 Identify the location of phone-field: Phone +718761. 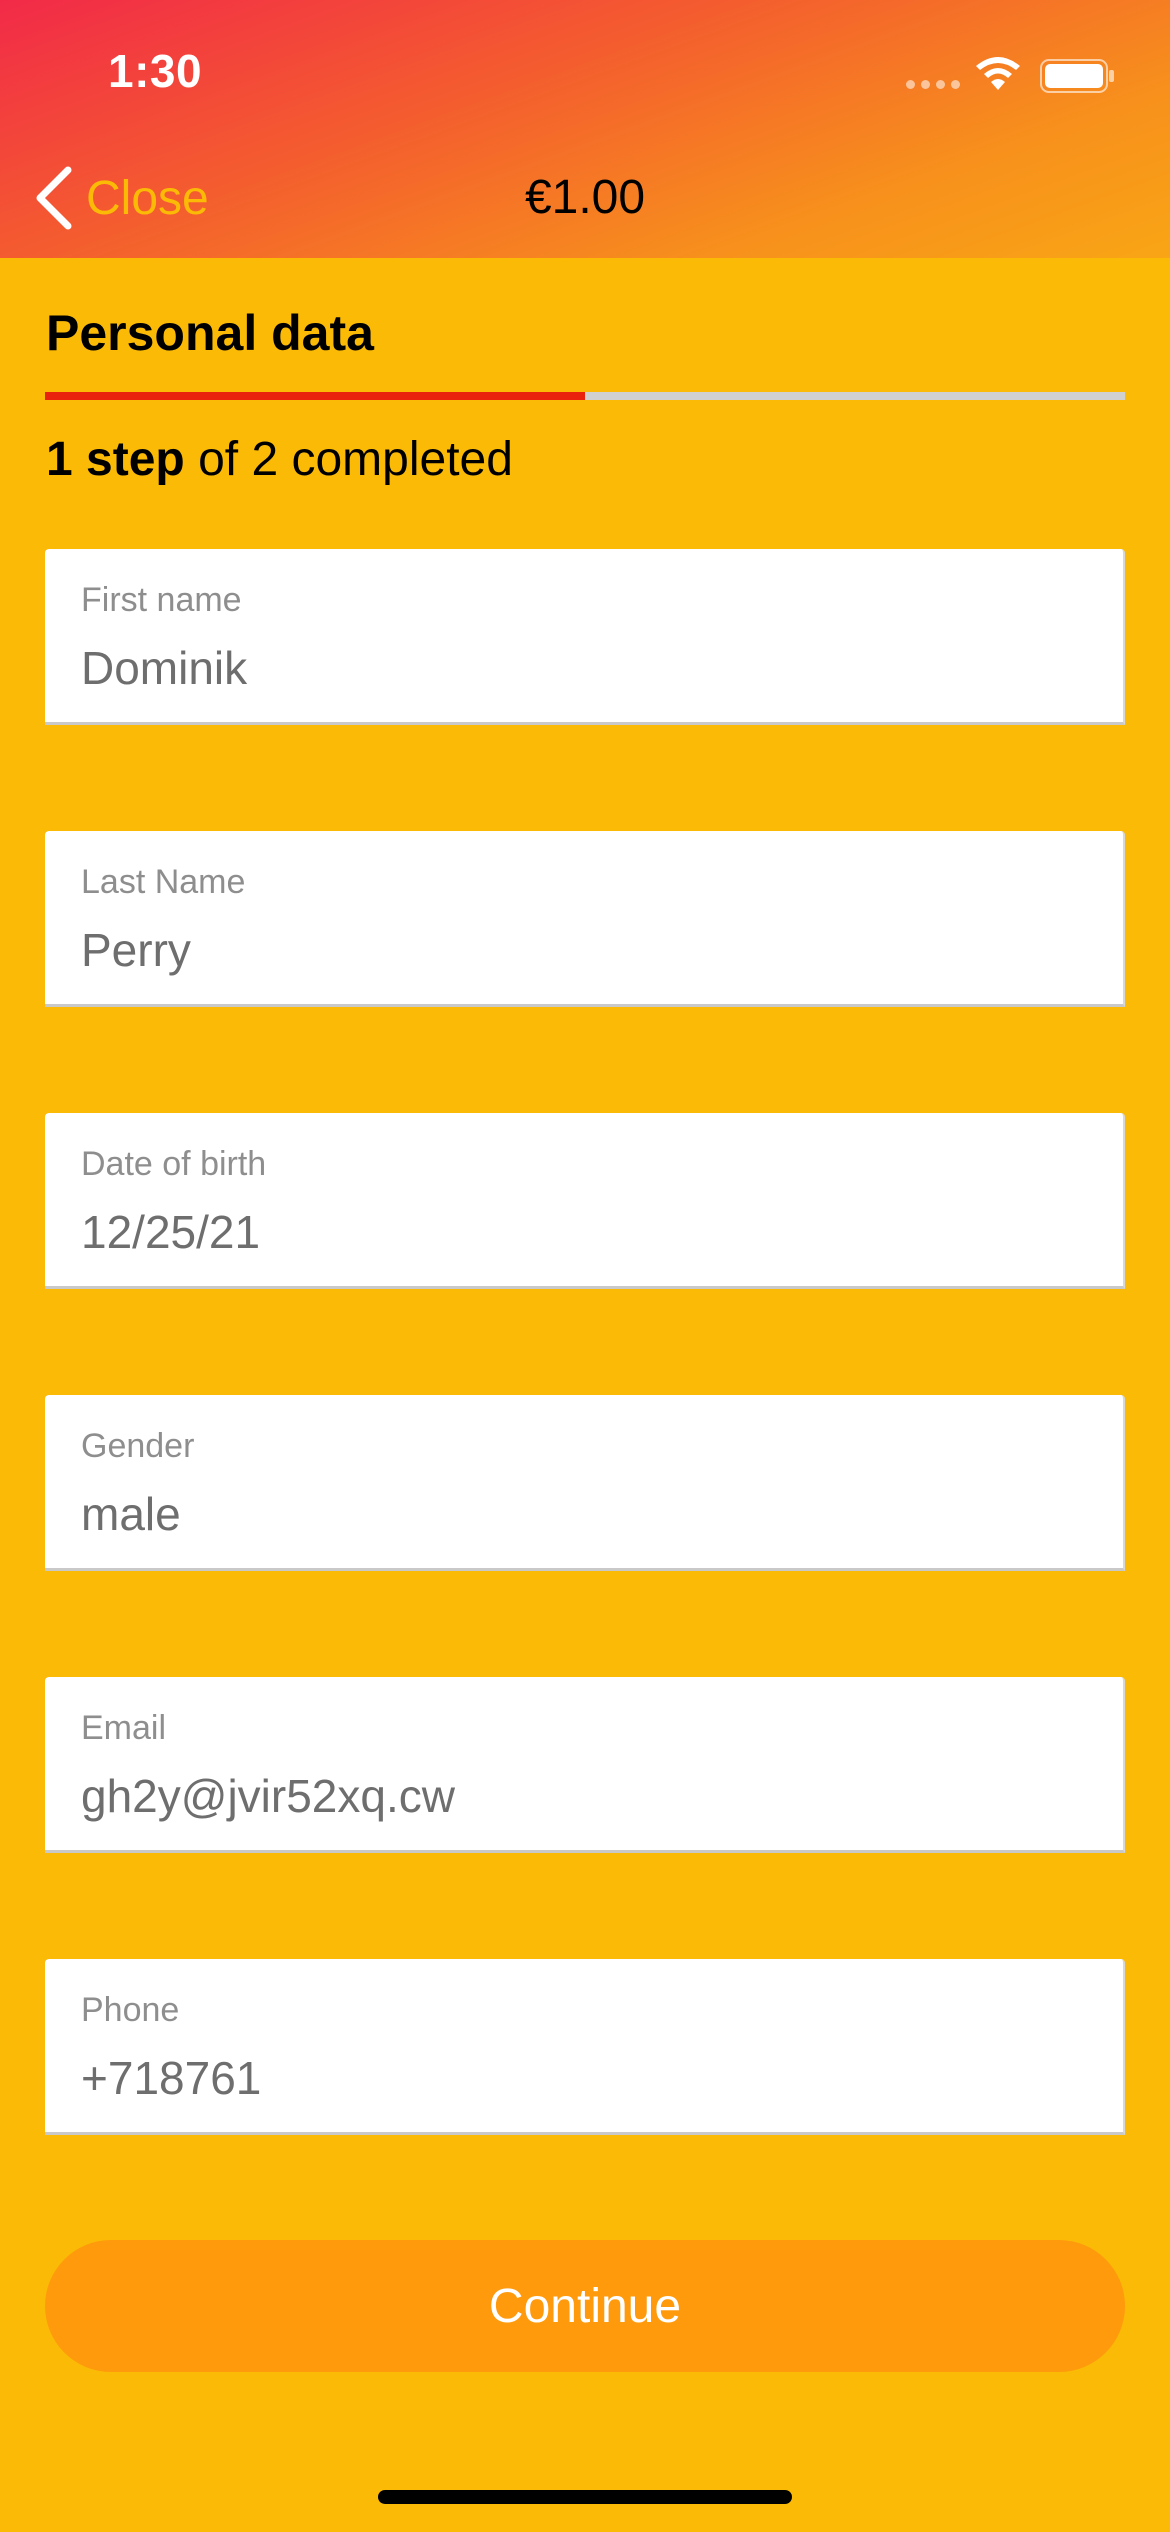
(585, 2047).